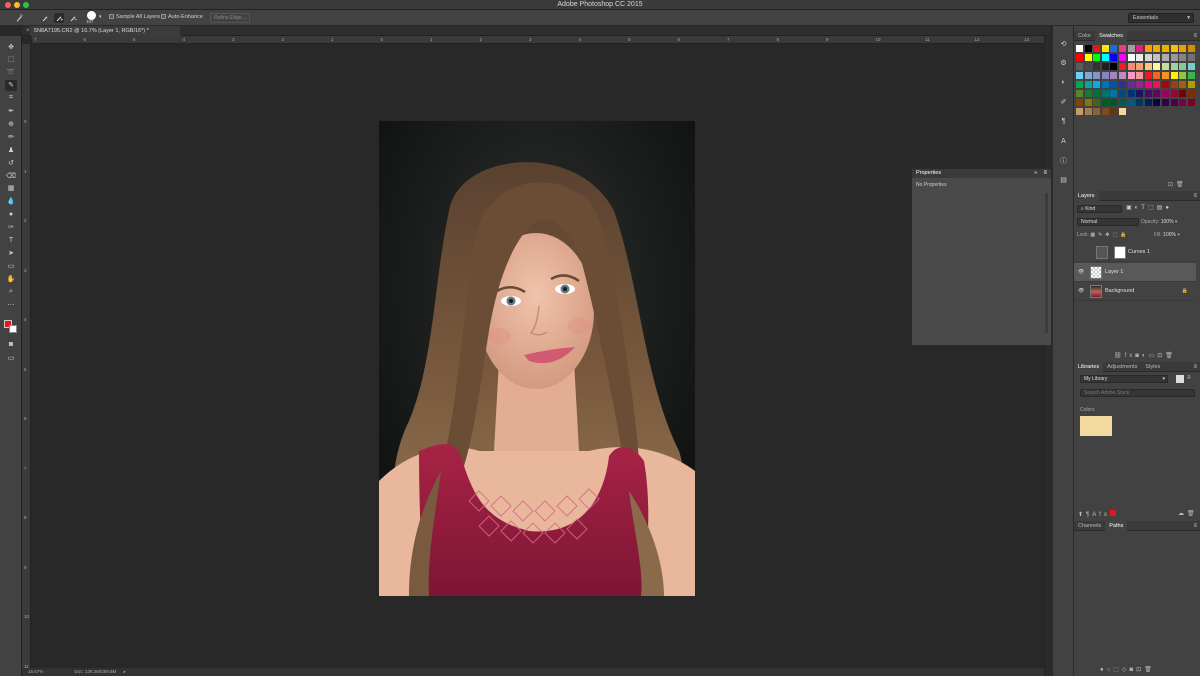  What do you see at coordinates (11, 214) in the screenshot?
I see `dodge-tool: ●` at bounding box center [11, 214].